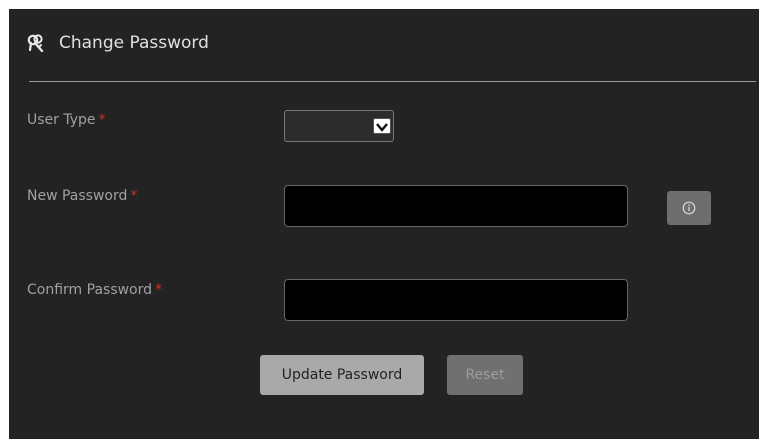  I want to click on confirm-password-input, so click(456, 300).